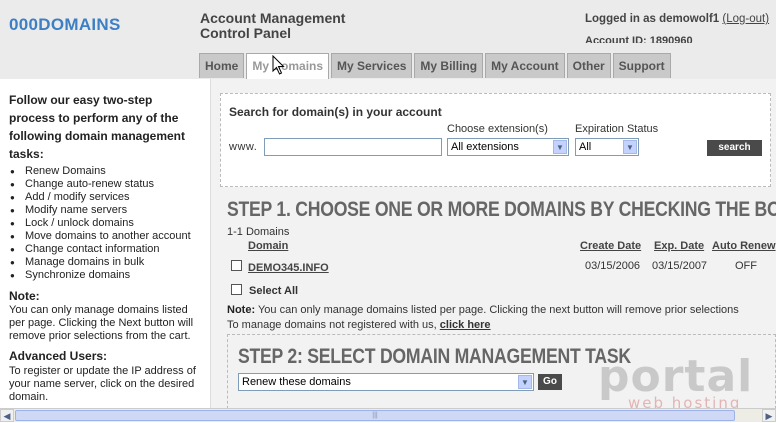  What do you see at coordinates (613, 266) in the screenshot?
I see `create-date-cell: 03/15/2006` at bounding box center [613, 266].